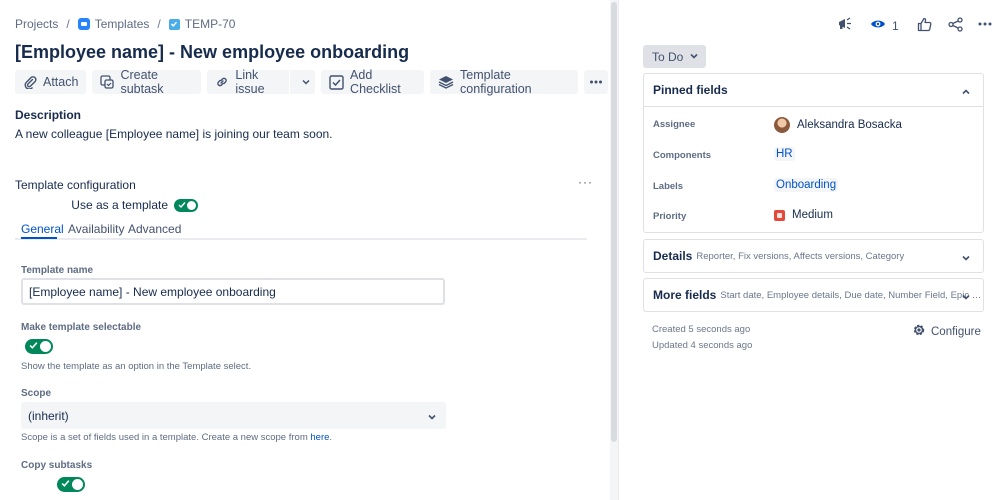  Describe the element at coordinates (48, 115) in the screenshot. I see `description-heading: Description` at that location.